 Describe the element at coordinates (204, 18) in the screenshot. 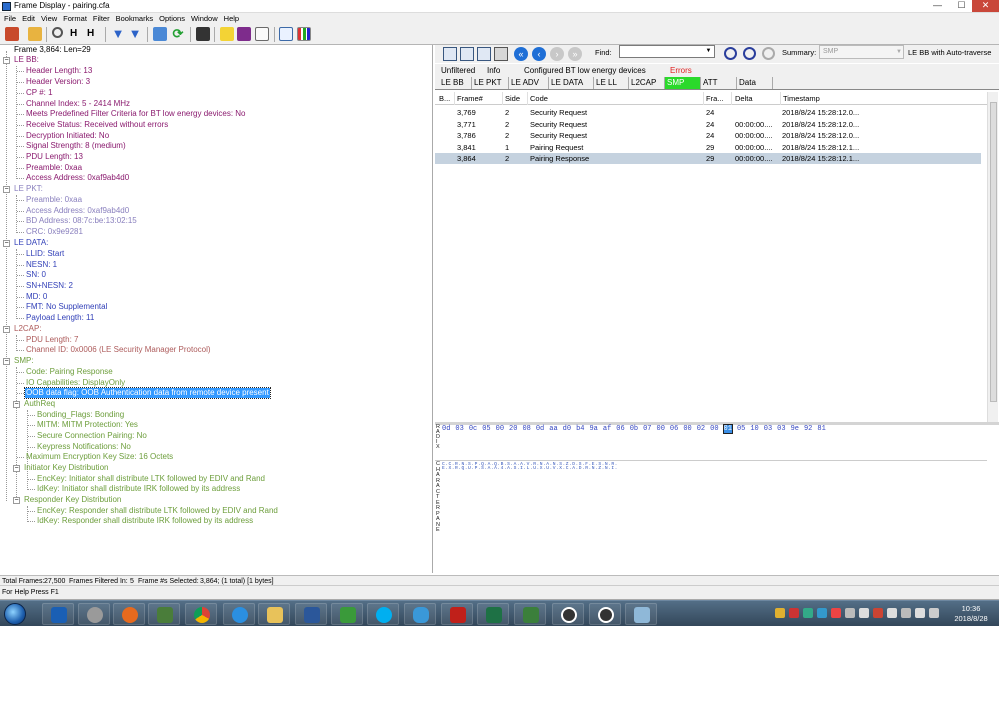

I see `menu-window: Window` at that location.